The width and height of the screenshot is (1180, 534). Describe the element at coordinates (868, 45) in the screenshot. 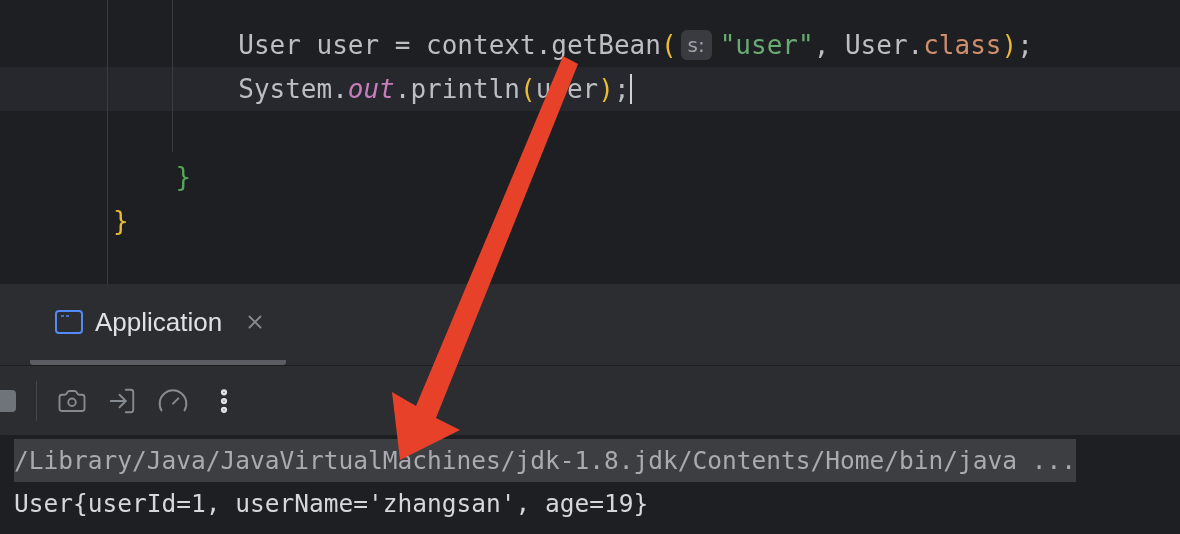

I see `code-text: , User.` at that location.